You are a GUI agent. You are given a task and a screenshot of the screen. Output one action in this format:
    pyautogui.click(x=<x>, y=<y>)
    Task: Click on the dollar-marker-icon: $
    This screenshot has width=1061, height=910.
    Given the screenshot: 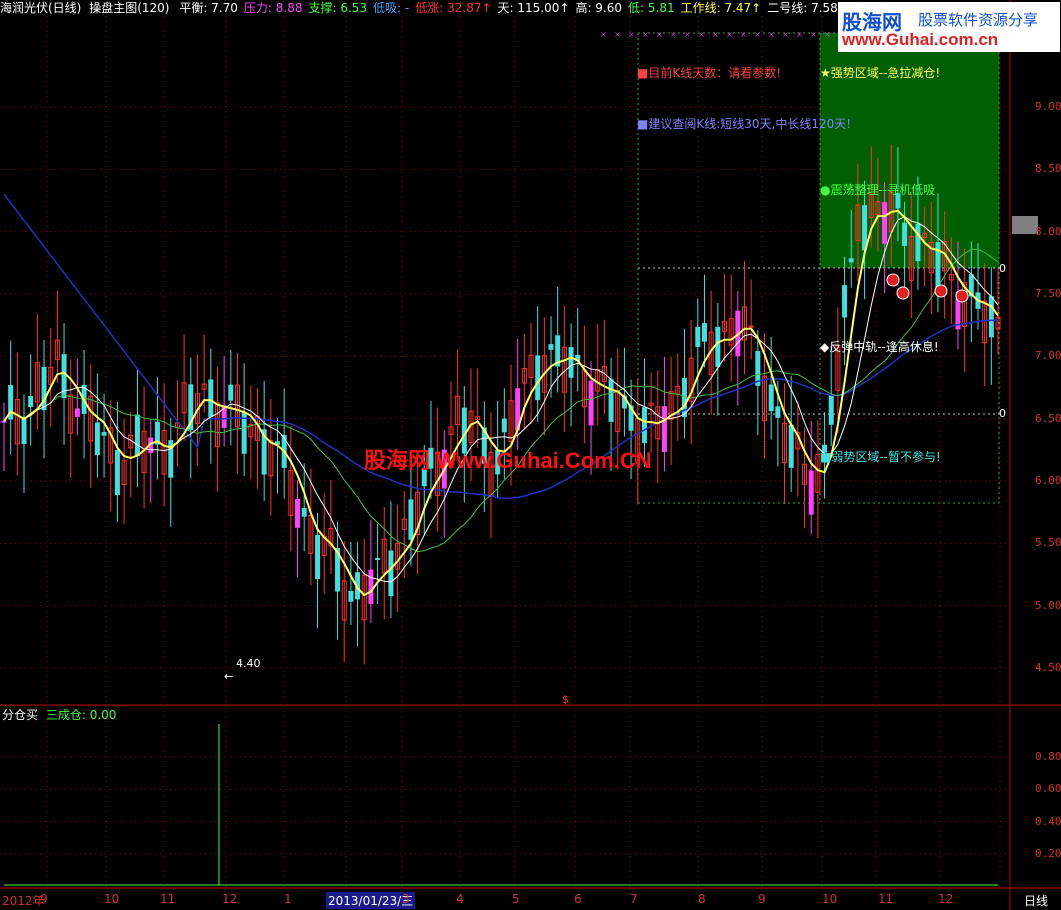 What is the action you would take?
    pyautogui.click(x=565, y=699)
    